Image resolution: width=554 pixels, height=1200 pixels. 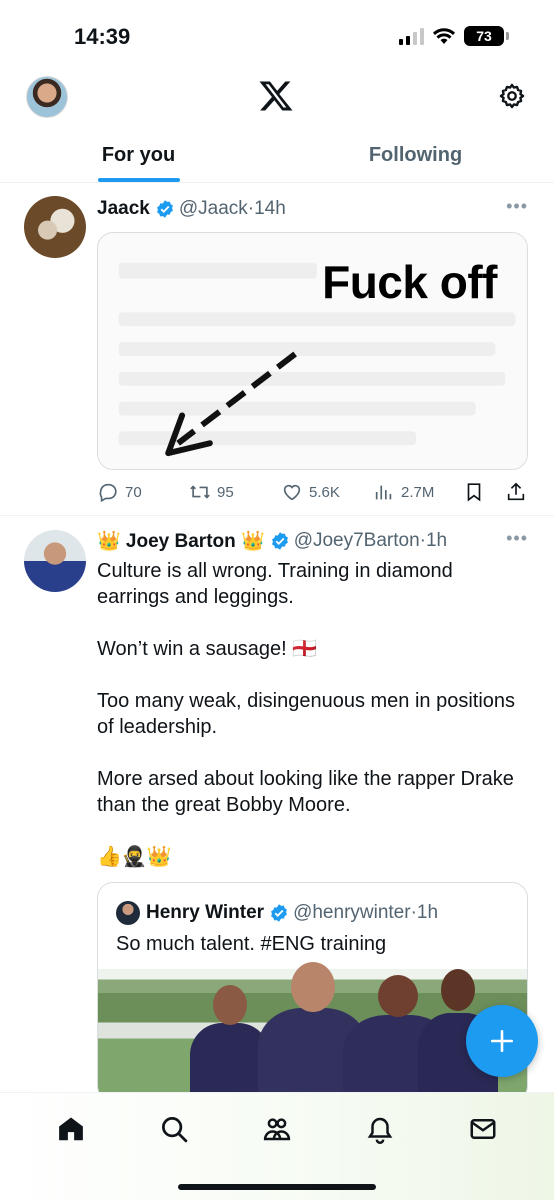 What do you see at coordinates (251, 944) in the screenshot?
I see `quote-text: So much talent. #ENG training` at bounding box center [251, 944].